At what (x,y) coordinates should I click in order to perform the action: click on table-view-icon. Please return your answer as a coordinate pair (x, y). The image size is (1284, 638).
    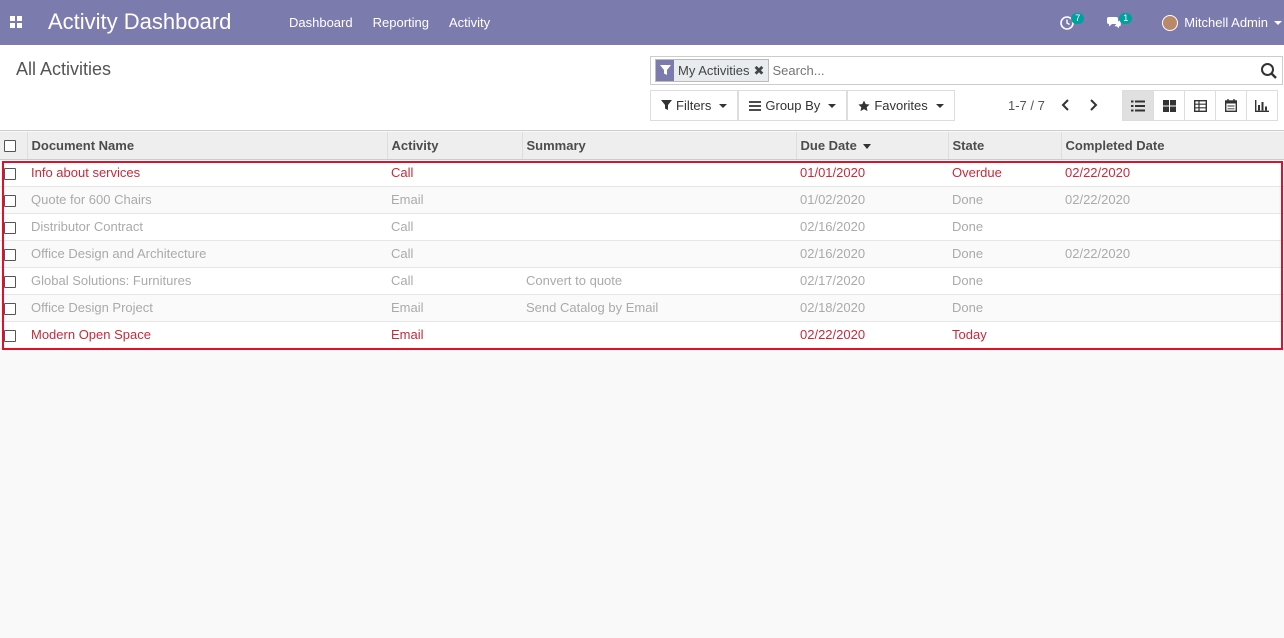
    Looking at the image, I should click on (1200, 105).